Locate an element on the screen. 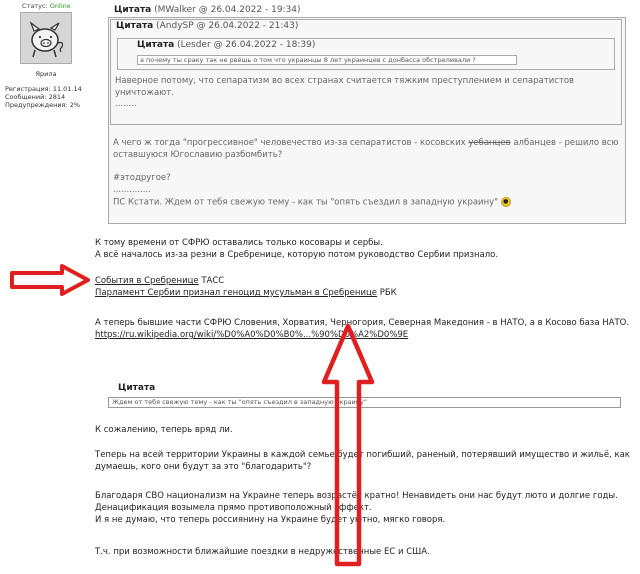 The width and height of the screenshot is (640, 574). quote-header-lesder: Цитата (Lesder @ 26.04.2022 - 18:39) is located at coordinates (226, 45).